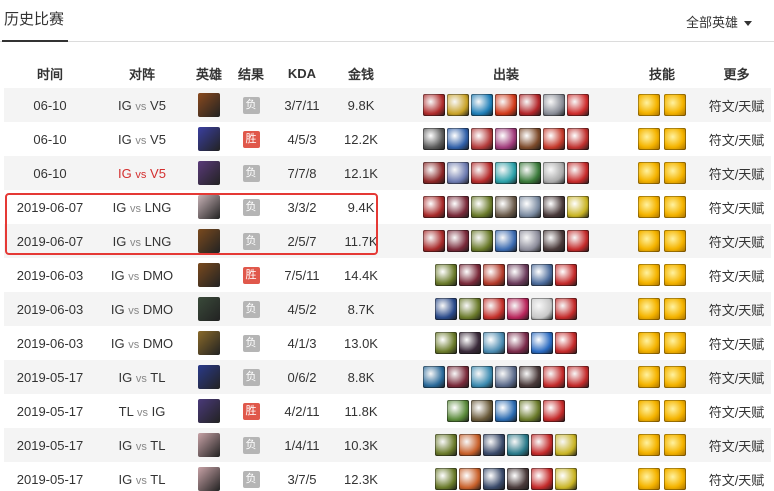 The image size is (774, 491). I want to click on hero-filter-dropdown: 全部英雄, so click(719, 21).